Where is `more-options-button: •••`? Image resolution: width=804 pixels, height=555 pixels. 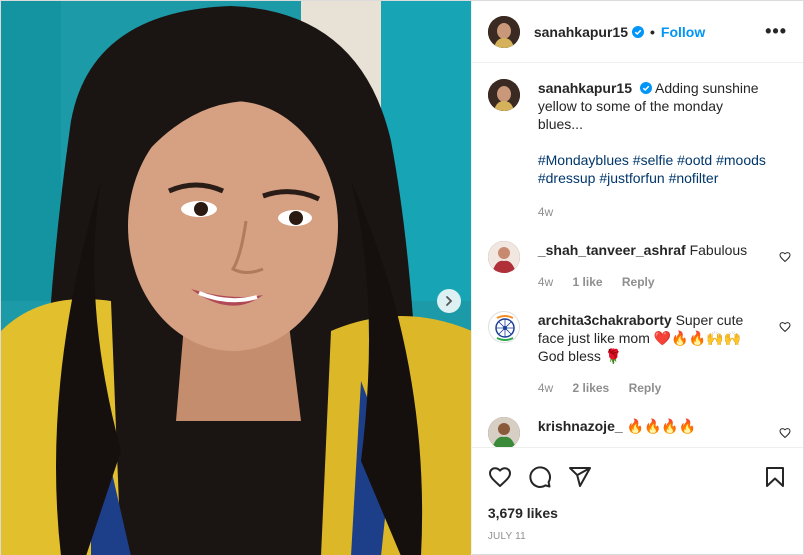
more-options-button: ••• is located at coordinates (776, 31).